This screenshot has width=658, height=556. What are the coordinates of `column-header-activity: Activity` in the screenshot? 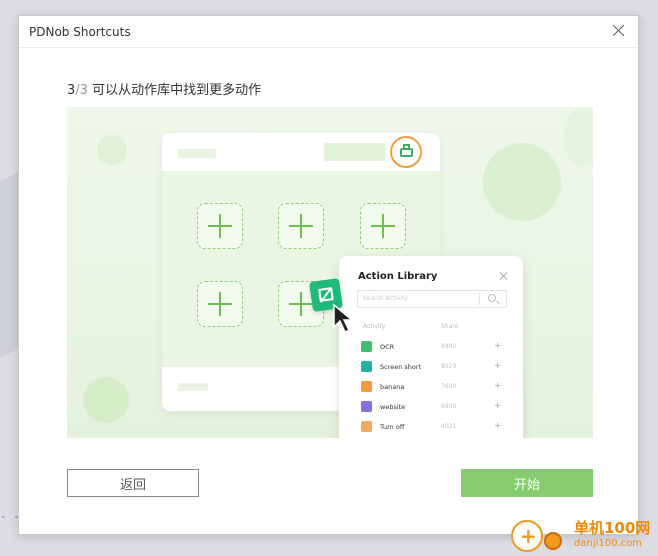 It's located at (374, 326).